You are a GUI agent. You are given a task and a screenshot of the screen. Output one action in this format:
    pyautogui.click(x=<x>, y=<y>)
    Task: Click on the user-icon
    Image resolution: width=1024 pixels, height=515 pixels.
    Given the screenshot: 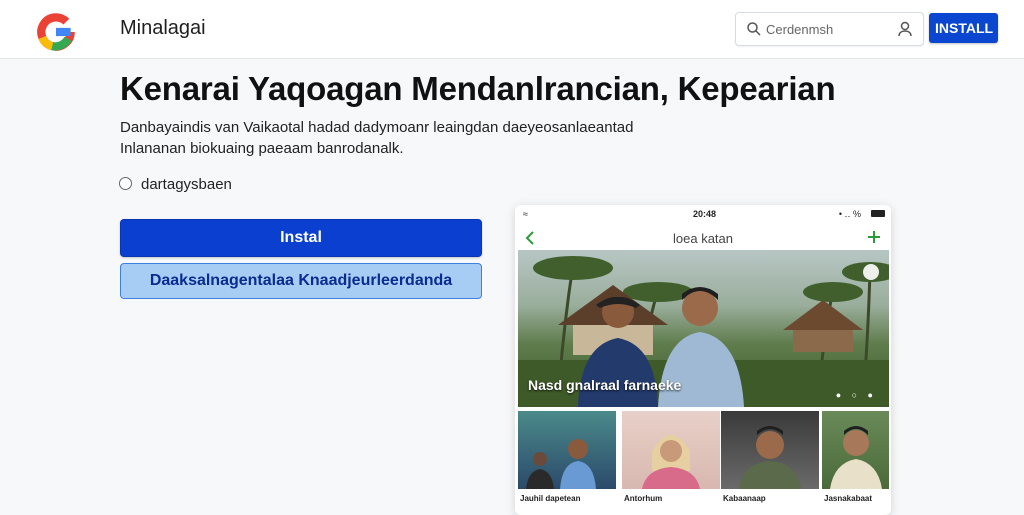 What is the action you would take?
    pyautogui.click(x=906, y=29)
    